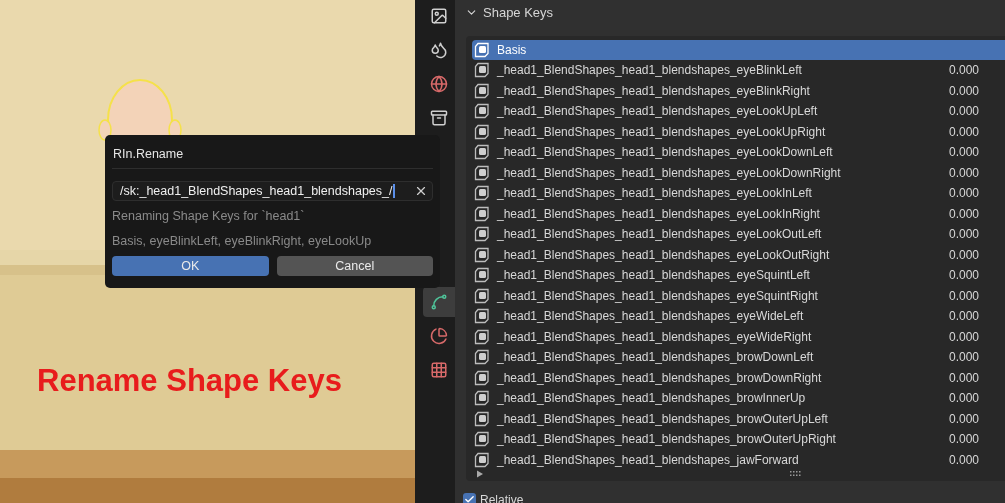 The image size is (1005, 503). Describe the element at coordinates (664, 255) in the screenshot. I see `shape-key-name: _head1_BlendShapes_head1_blendshapes_eyeLookOutRight` at that location.